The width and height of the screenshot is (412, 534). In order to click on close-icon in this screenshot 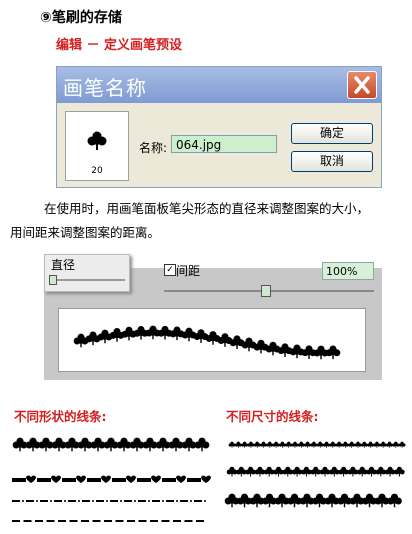, I will do `click(362, 85)`.